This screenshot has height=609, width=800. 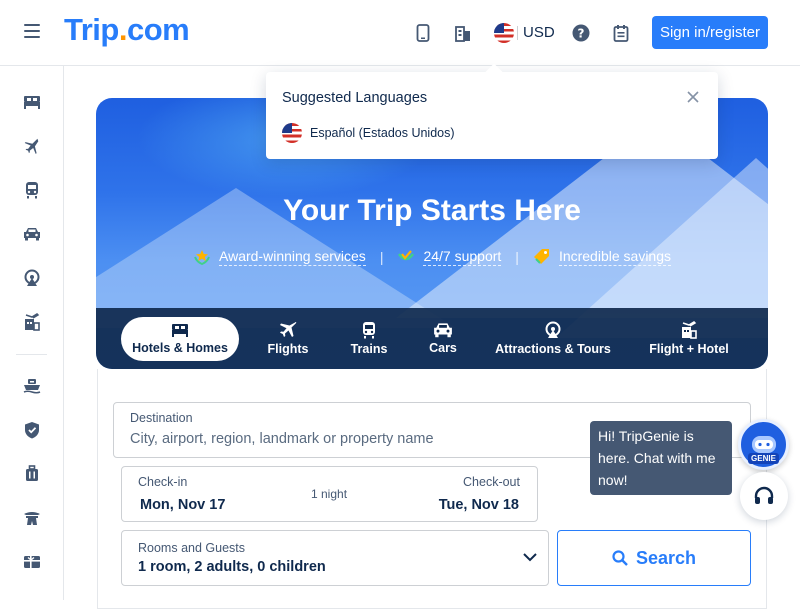 What do you see at coordinates (182, 505) in the screenshot?
I see `checkin-value: Mon, Nov 17` at bounding box center [182, 505].